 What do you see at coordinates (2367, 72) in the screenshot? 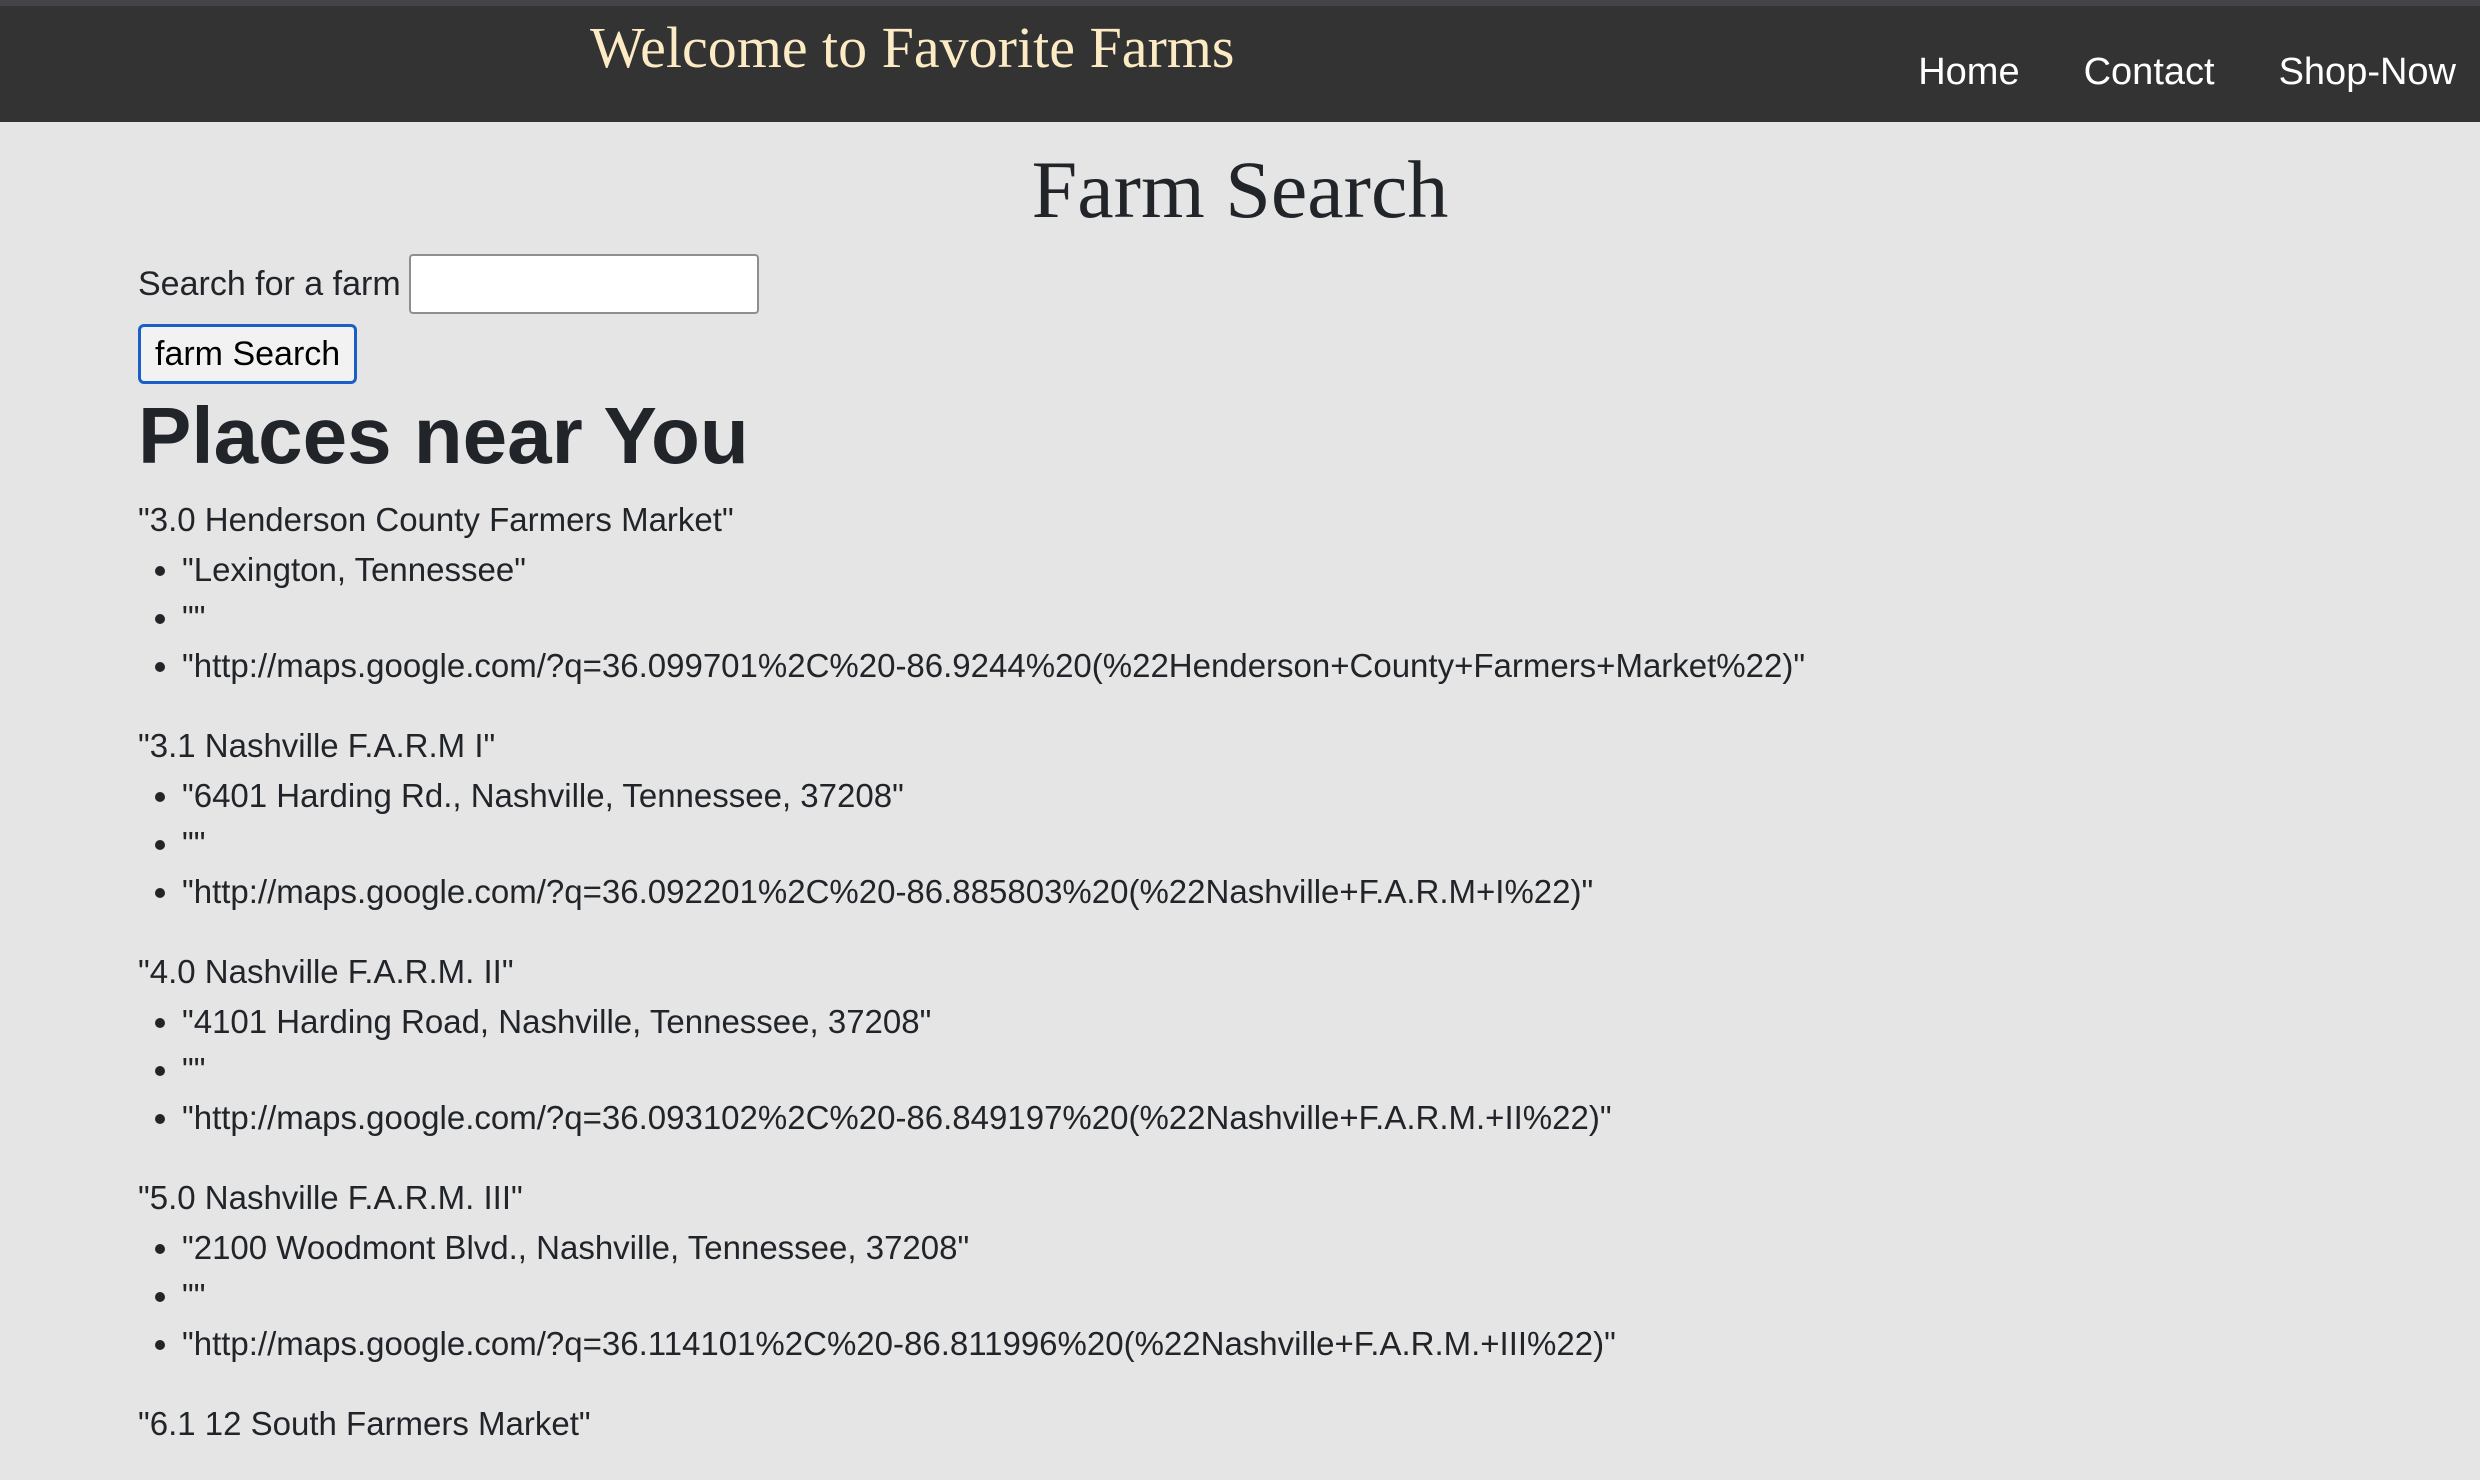
I see `nav-link-shop-now: Shop-Now` at bounding box center [2367, 72].